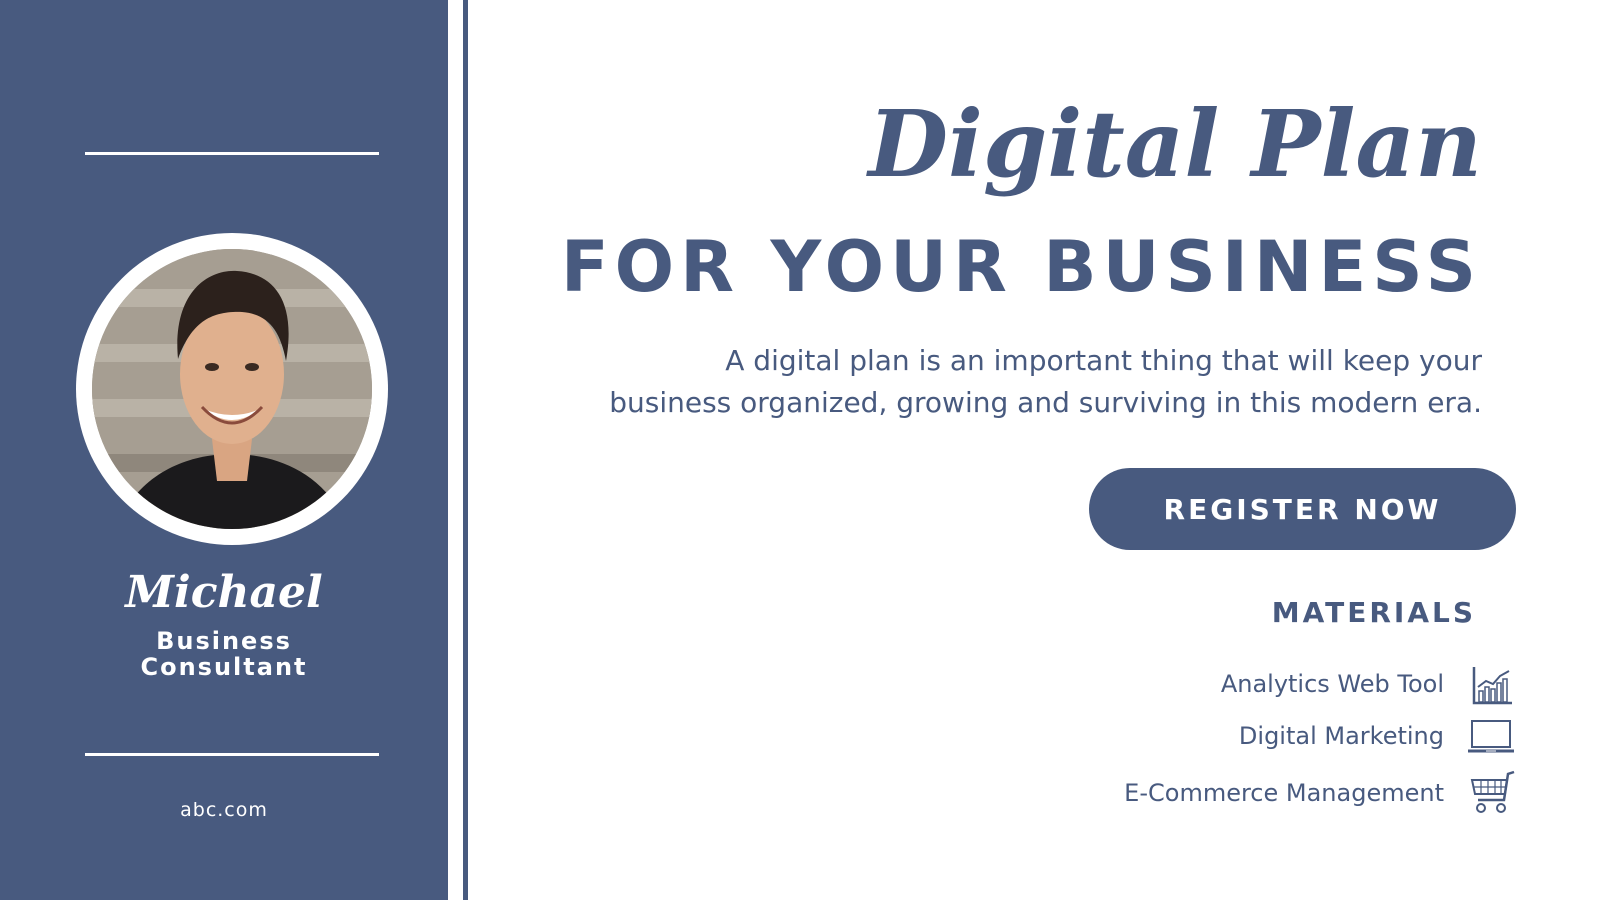 This screenshot has height=900, width=1600. Describe the element at coordinates (224, 810) in the screenshot. I see `website-link: abc.com` at that location.